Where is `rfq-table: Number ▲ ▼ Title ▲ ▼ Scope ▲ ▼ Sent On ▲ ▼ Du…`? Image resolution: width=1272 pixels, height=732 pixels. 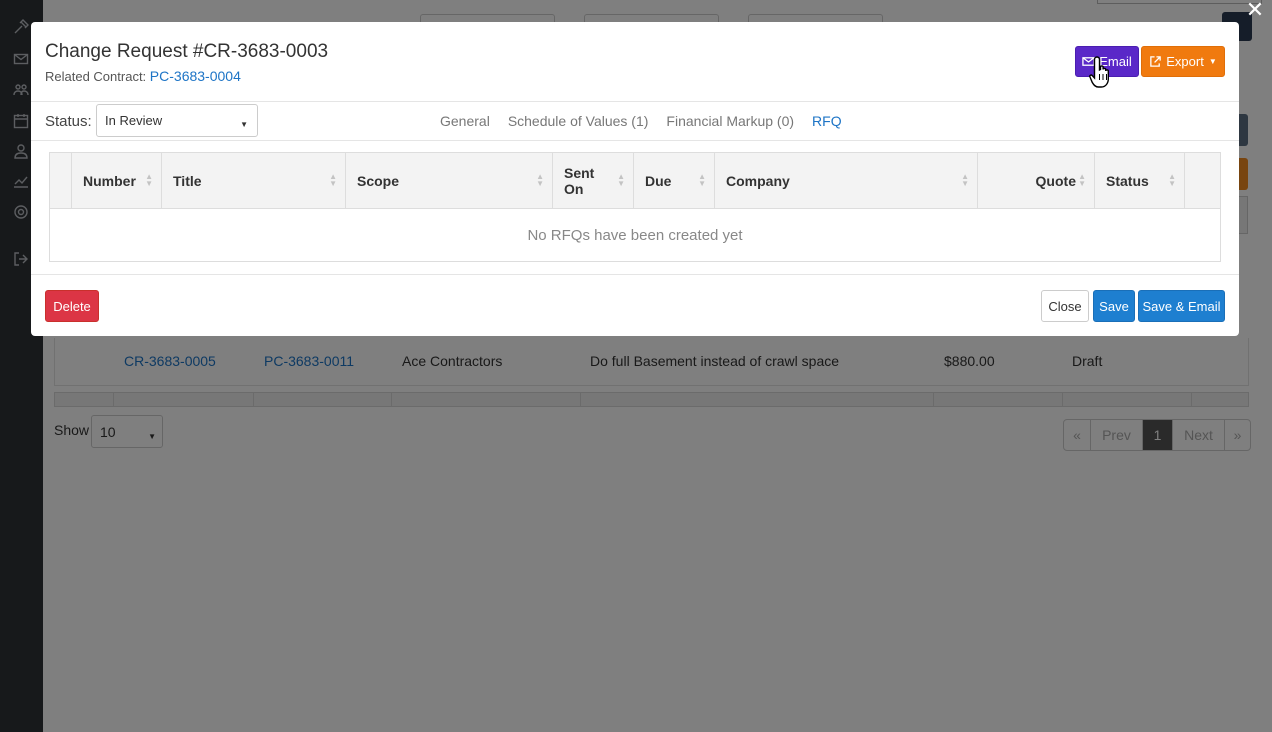
rfq-table: Number ▲ ▼ Title ▲ ▼ Scope ▲ ▼ Sent On ▲ ▼ Du… is located at coordinates (635, 207).